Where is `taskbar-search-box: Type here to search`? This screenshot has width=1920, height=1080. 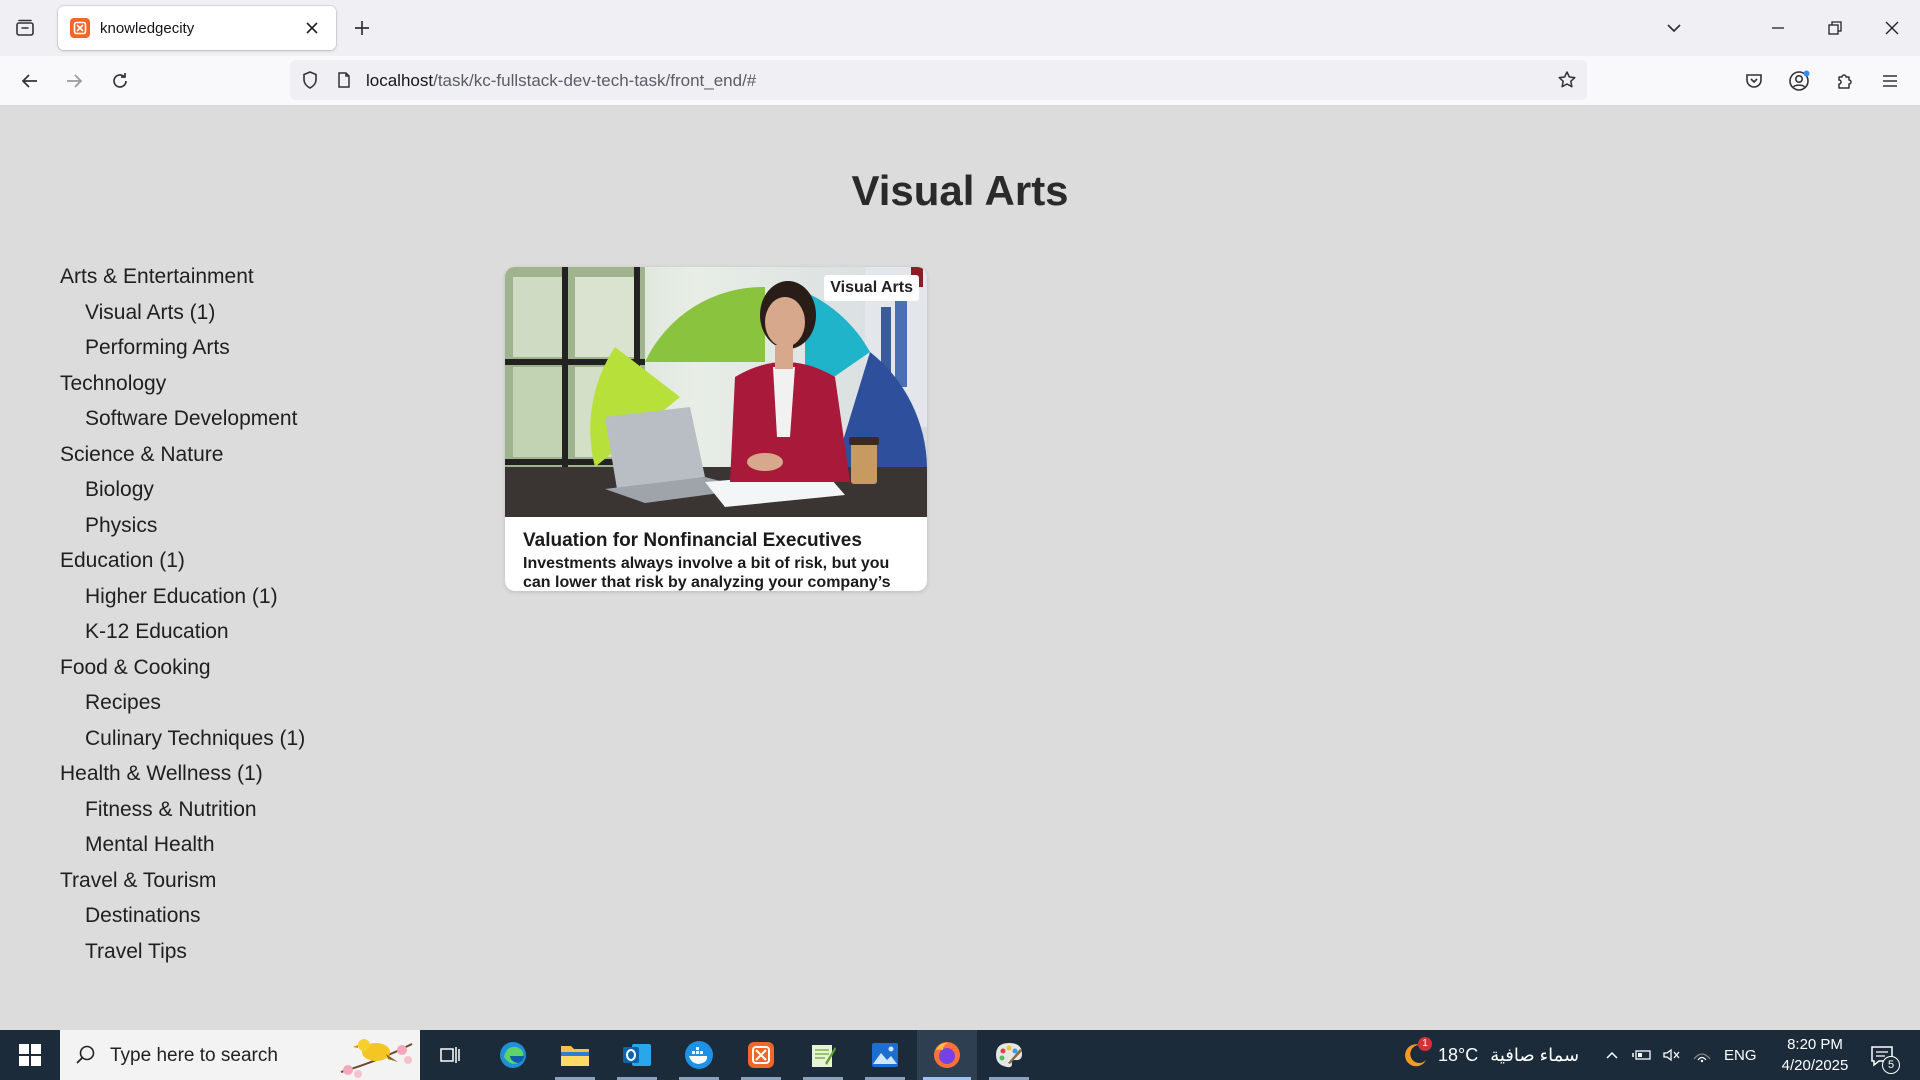 taskbar-search-box: Type here to search is located at coordinates (240, 1055).